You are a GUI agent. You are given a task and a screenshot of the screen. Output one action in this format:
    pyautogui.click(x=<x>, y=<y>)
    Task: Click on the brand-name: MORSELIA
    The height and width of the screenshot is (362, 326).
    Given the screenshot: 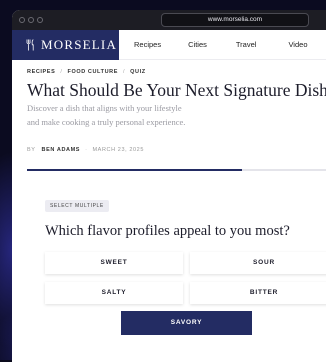 What is the action you would take?
    pyautogui.click(x=79, y=44)
    